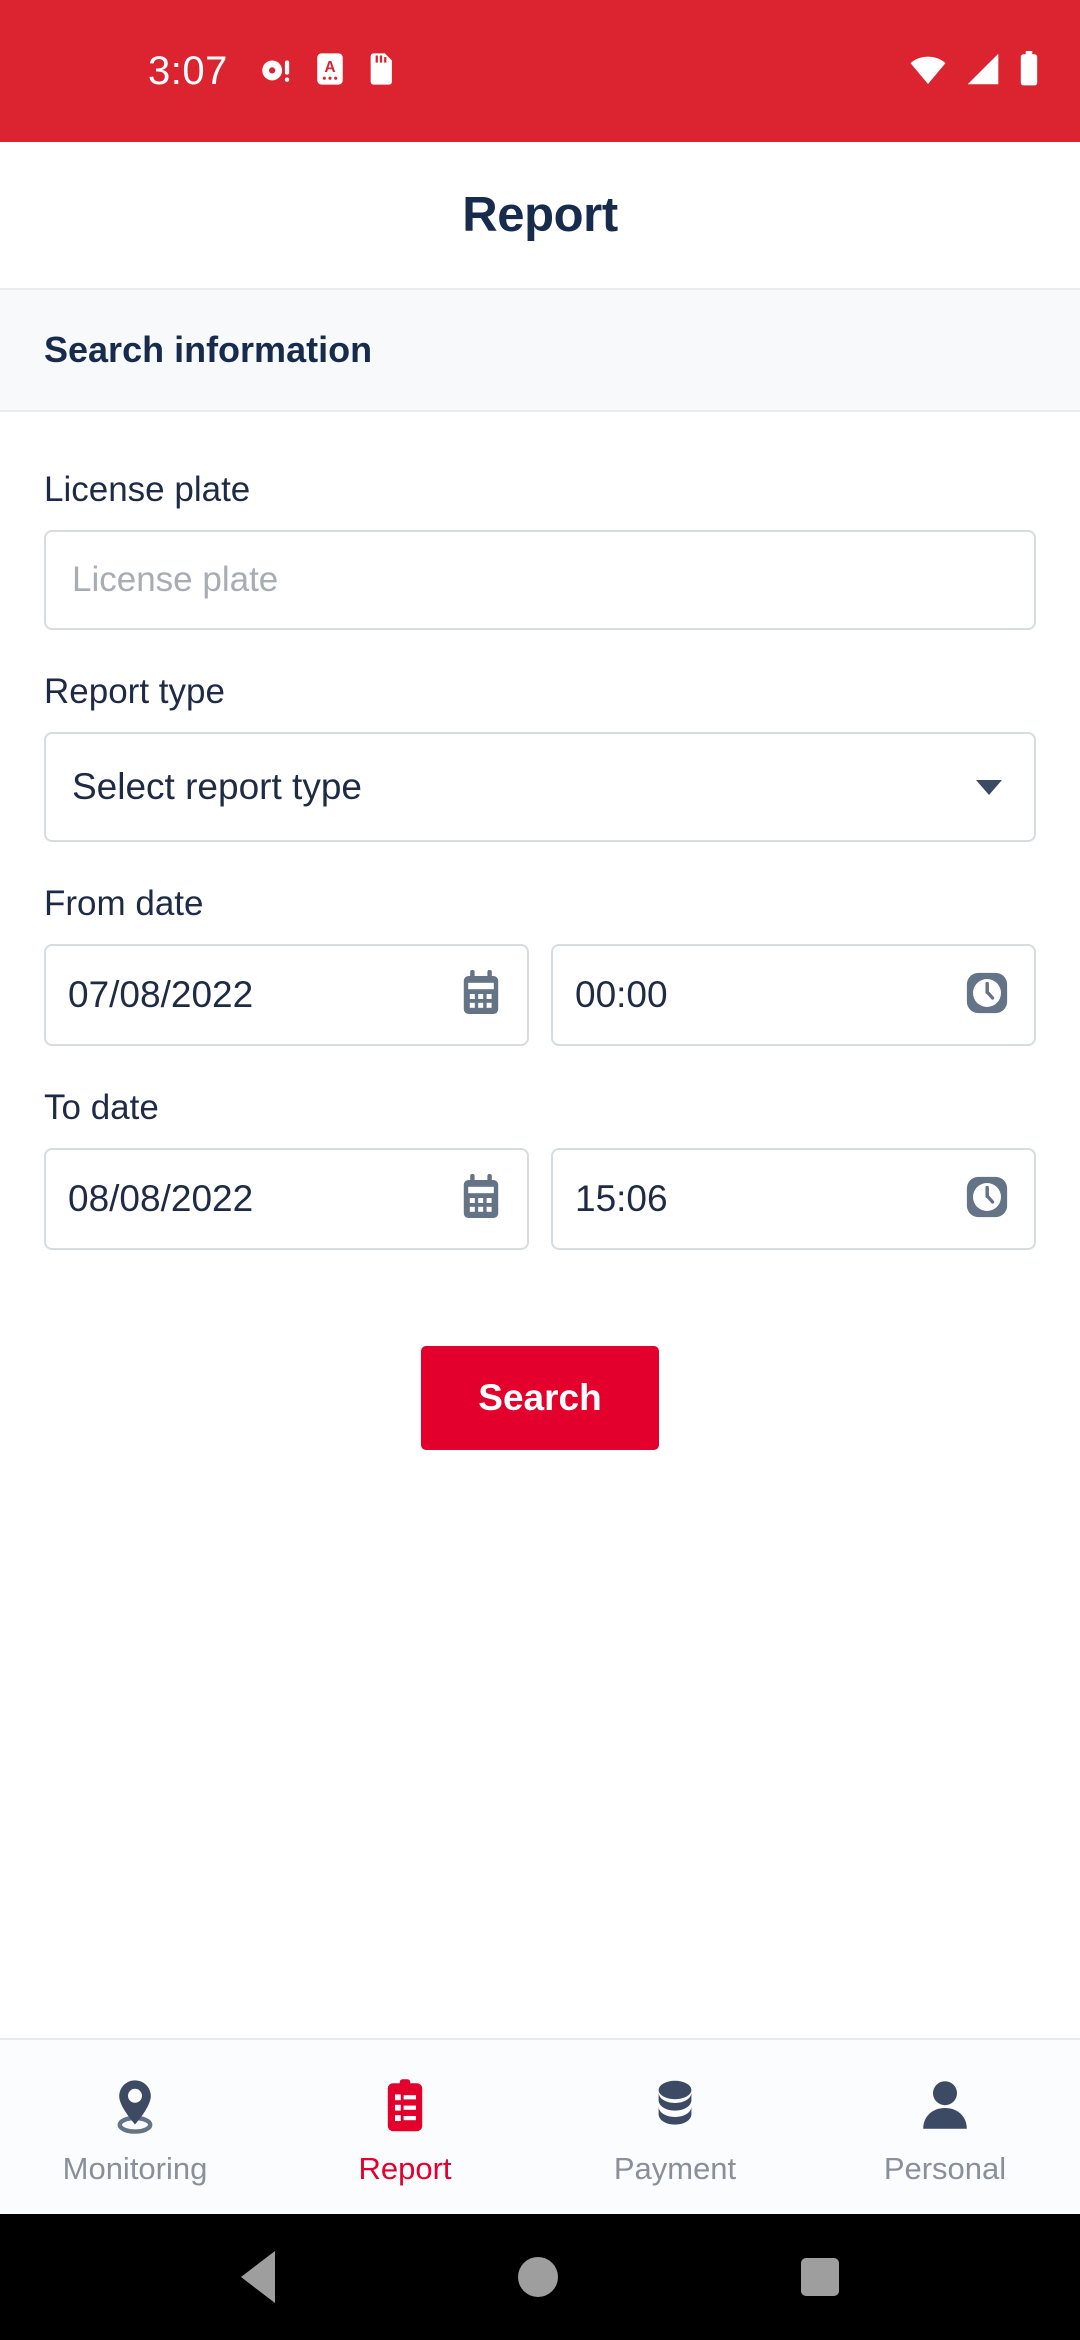 Image resolution: width=1080 pixels, height=2340 pixels. I want to click on from-time-input: 00:00, so click(793, 995).